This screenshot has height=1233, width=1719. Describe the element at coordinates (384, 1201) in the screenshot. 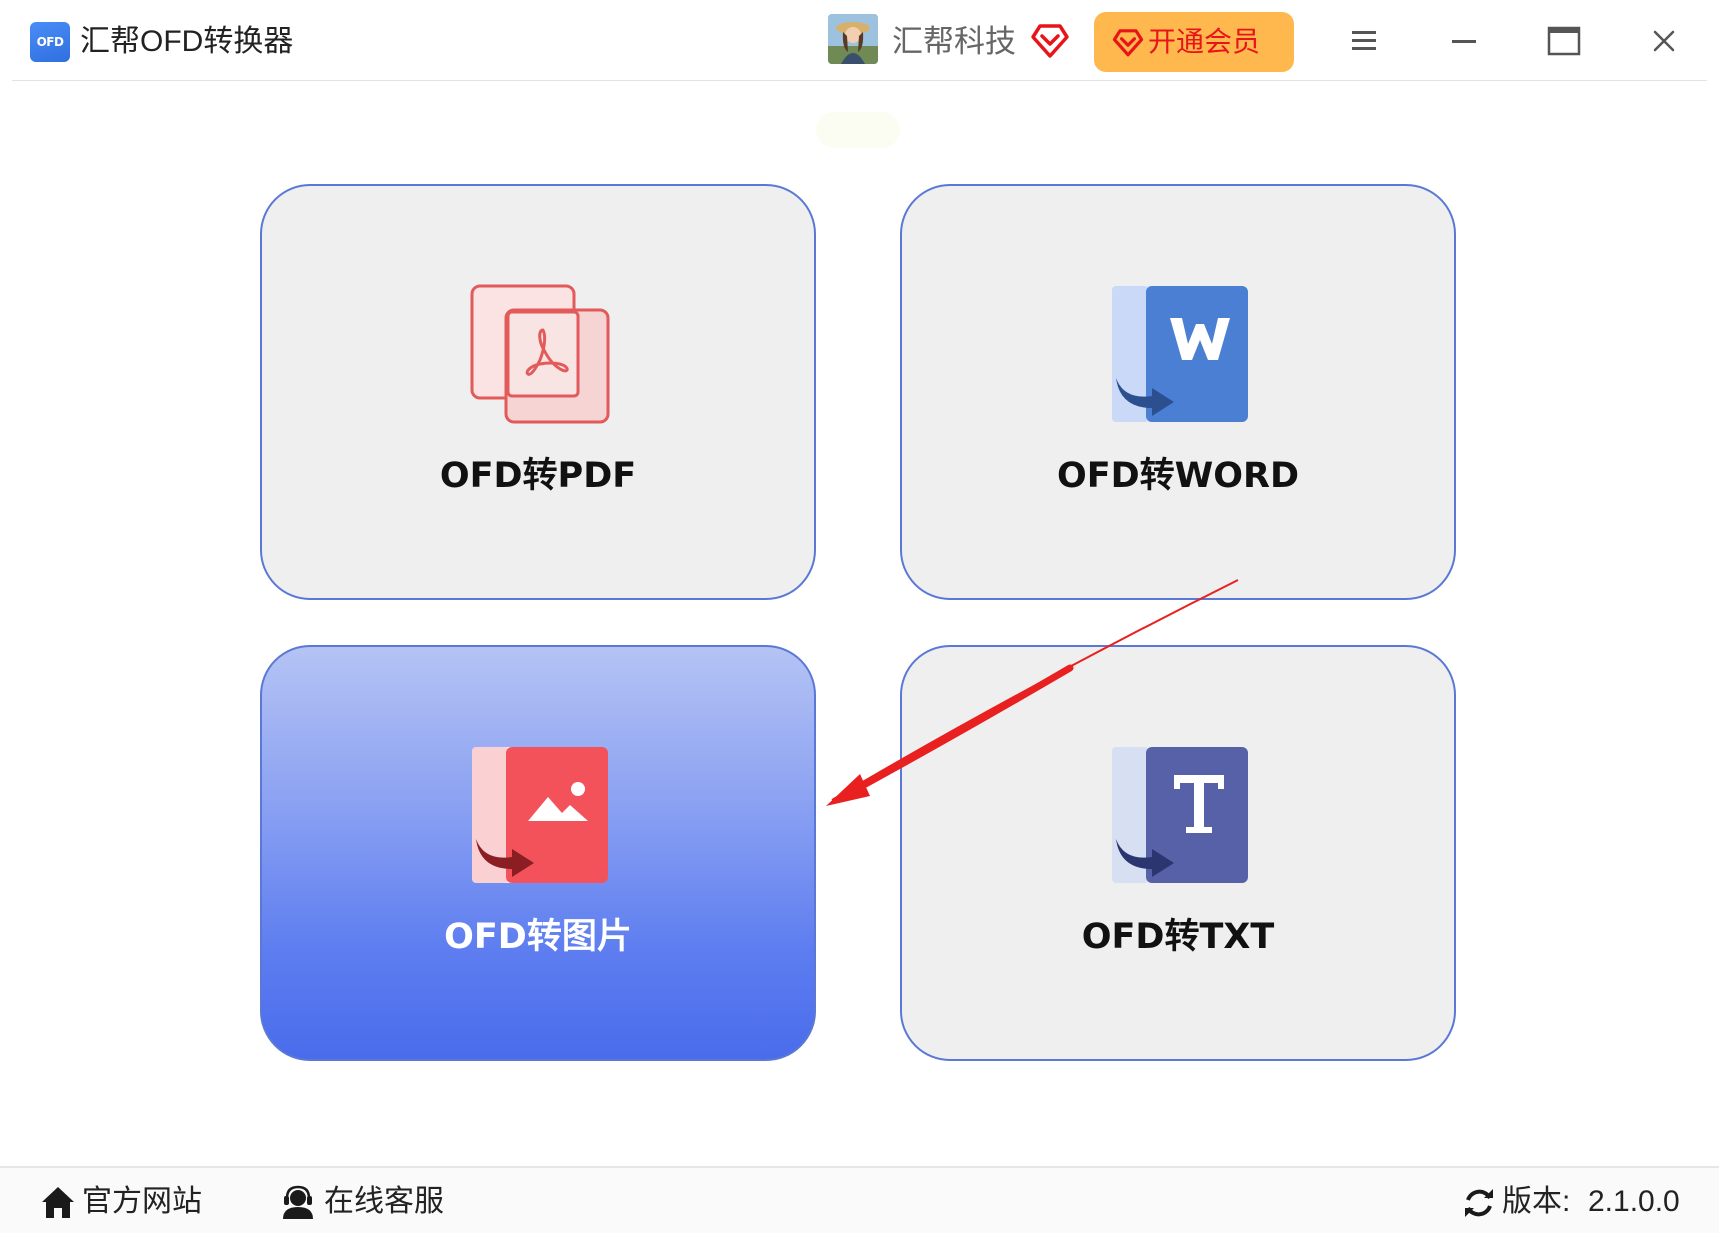

I see `online-support-label: 在线客服` at that location.